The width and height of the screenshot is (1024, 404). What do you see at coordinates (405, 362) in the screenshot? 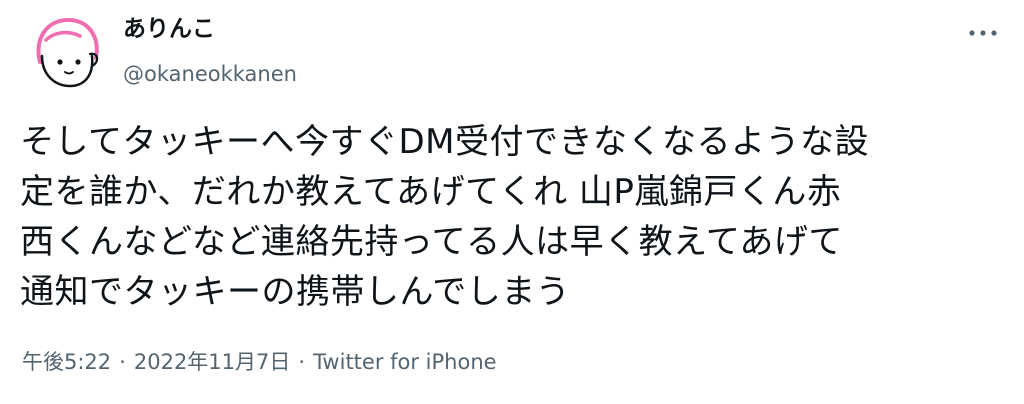
I see `tweet-source-link: Twitter for iPhone` at bounding box center [405, 362].